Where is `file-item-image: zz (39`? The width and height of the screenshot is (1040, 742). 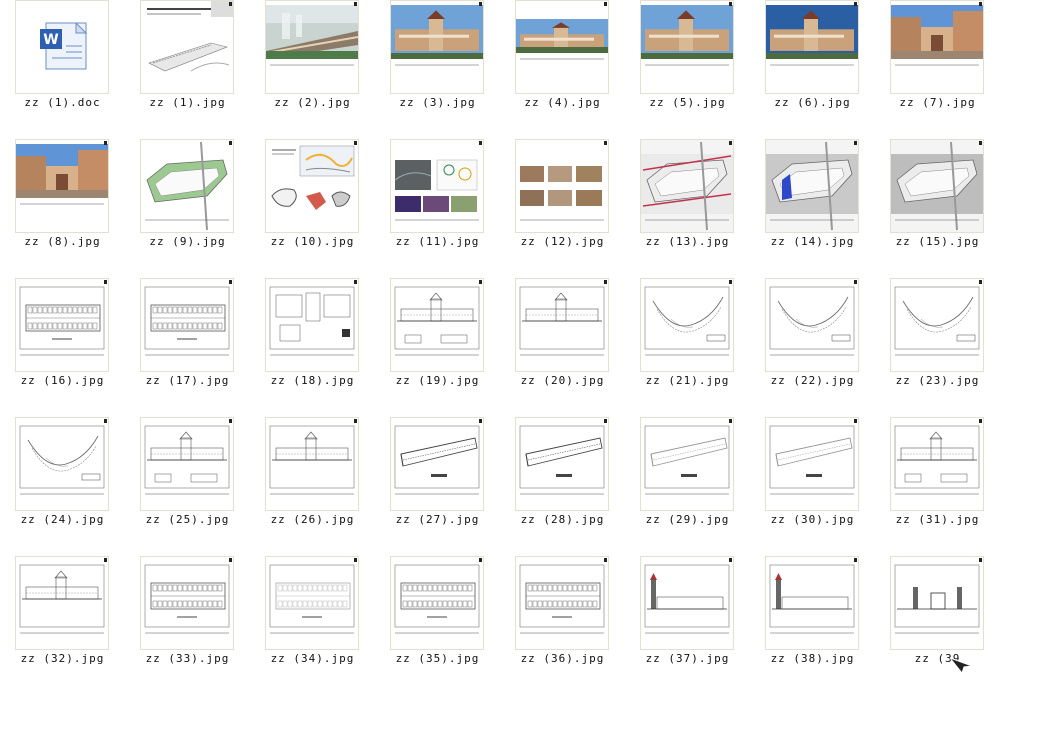 file-item-image: zz (39 is located at coordinates (937, 625).